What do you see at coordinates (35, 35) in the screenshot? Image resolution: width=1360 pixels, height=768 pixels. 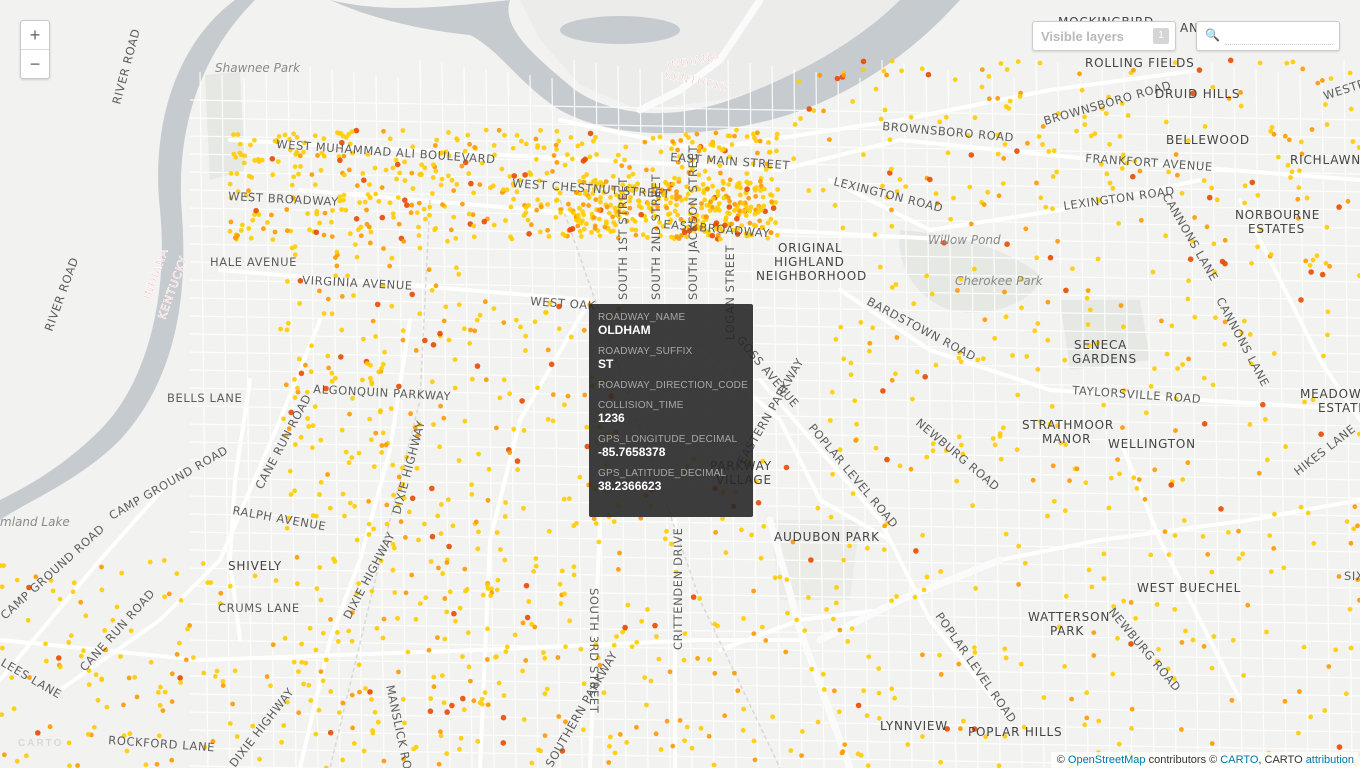 I see `zoom-in-button: +` at bounding box center [35, 35].